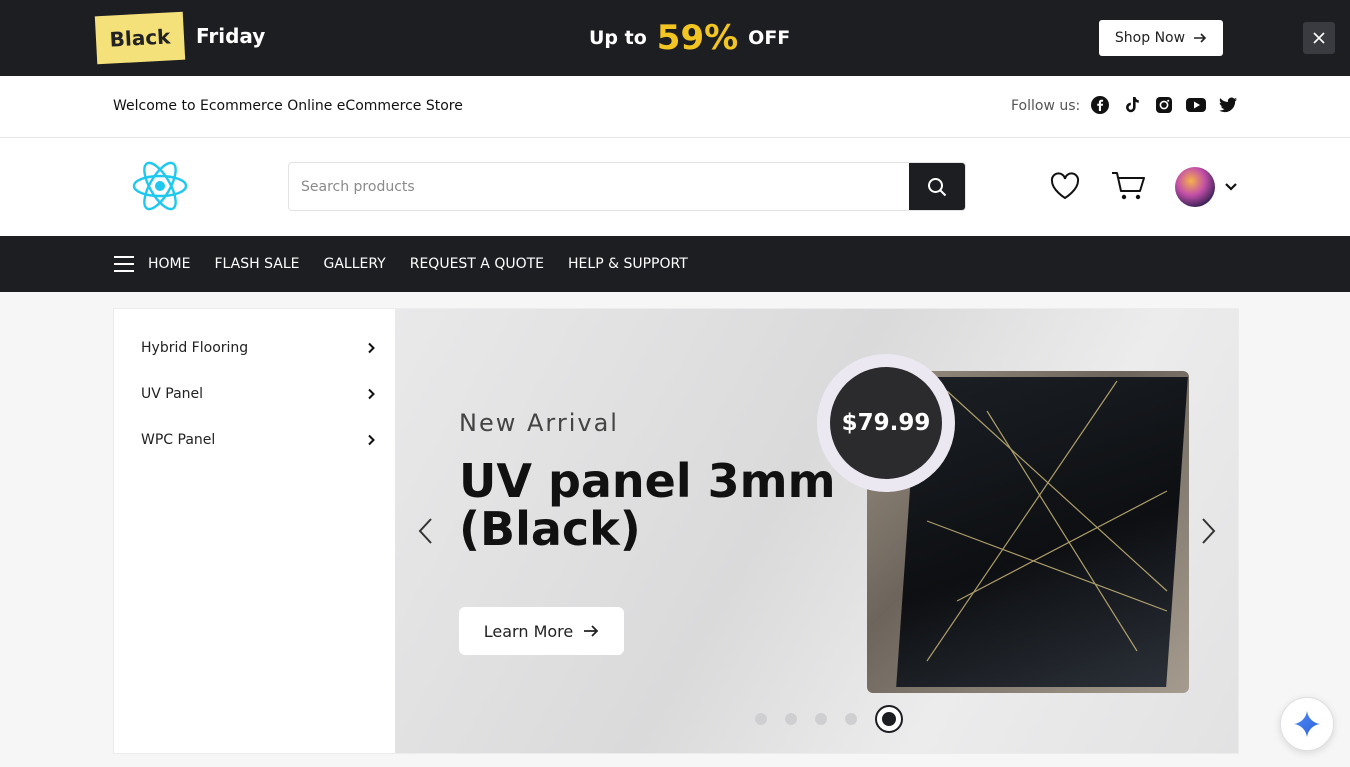  I want to click on follow-label: Follow us:, so click(1046, 106).